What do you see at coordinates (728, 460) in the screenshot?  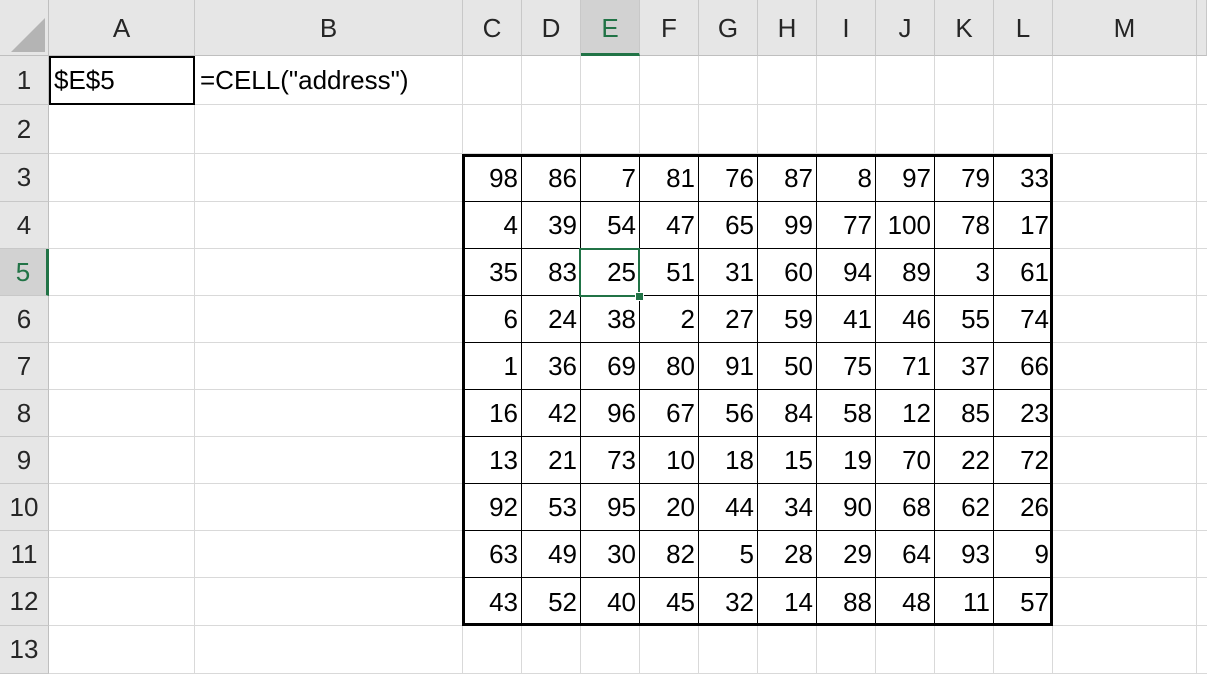 I see `cell-g9: 18` at bounding box center [728, 460].